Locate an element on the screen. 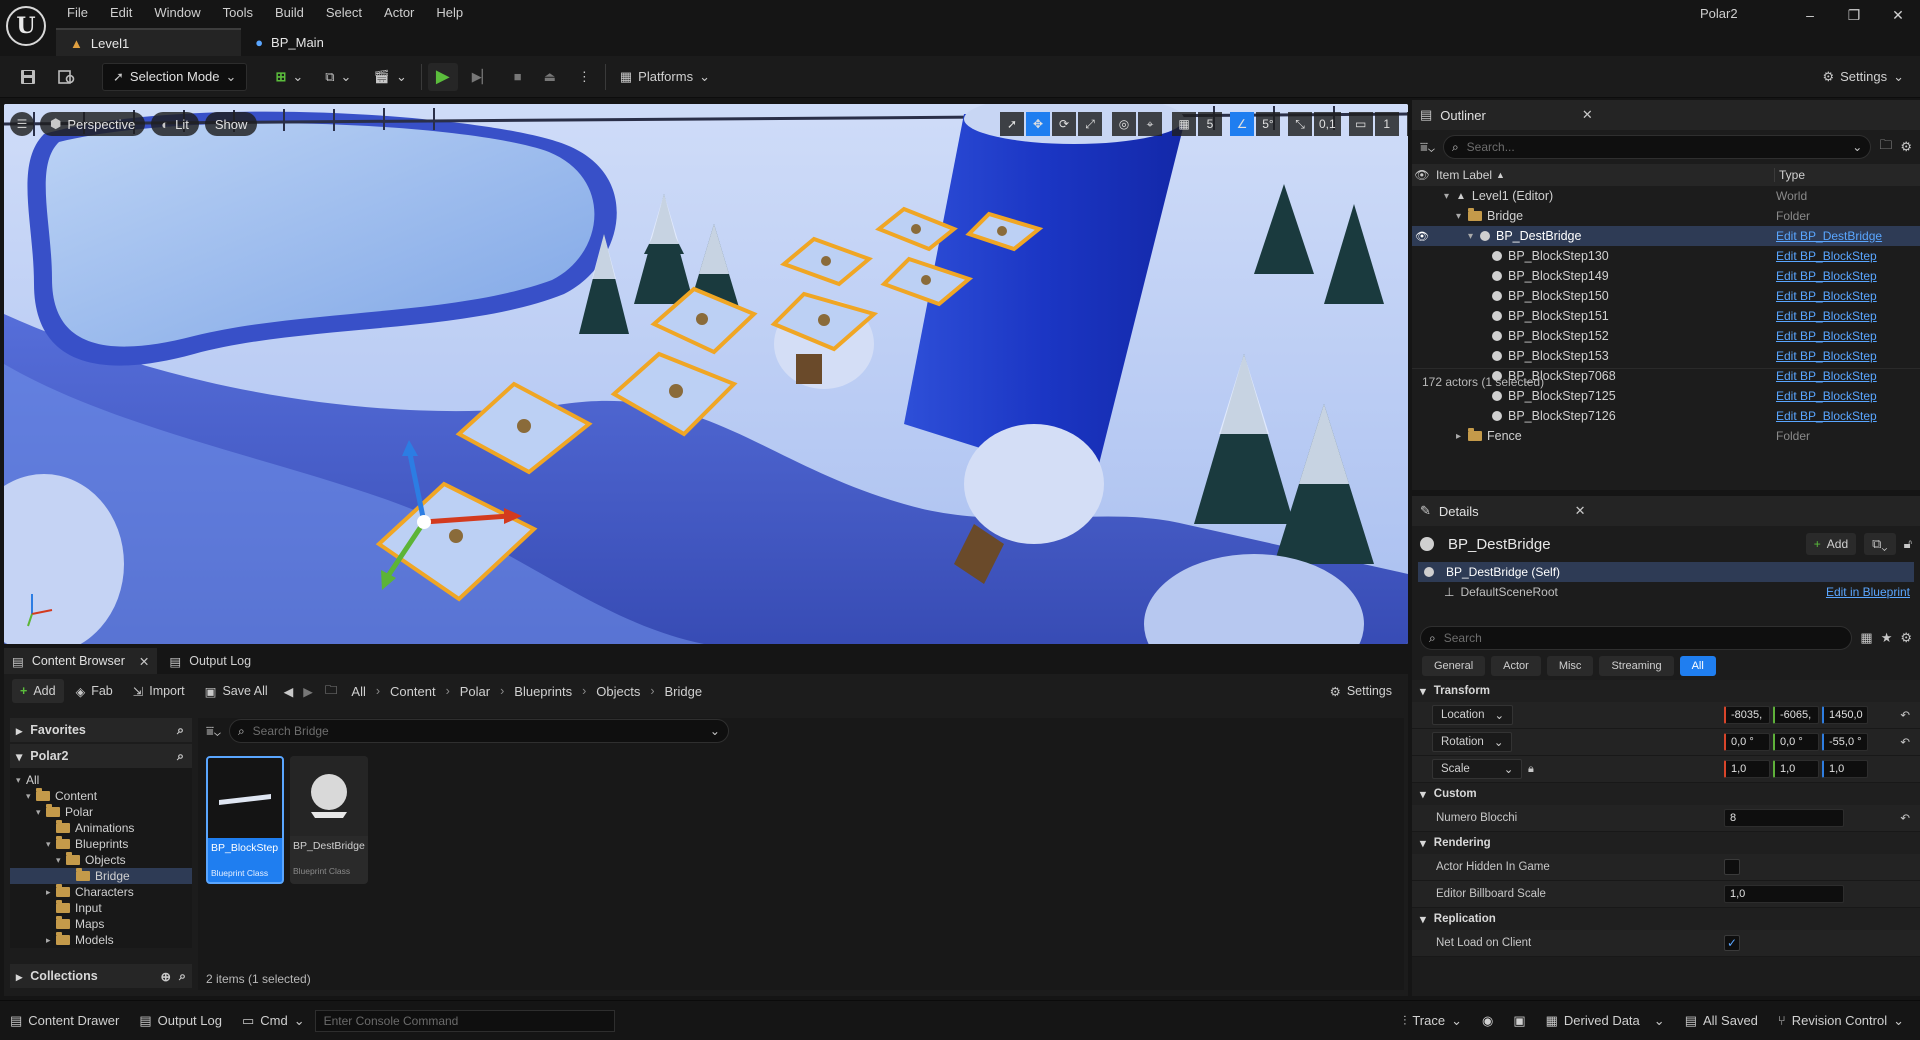 The image size is (1920, 1040). trace-dropdown: ⫶ Trace ⌄ is located at coordinates (1432, 1021).